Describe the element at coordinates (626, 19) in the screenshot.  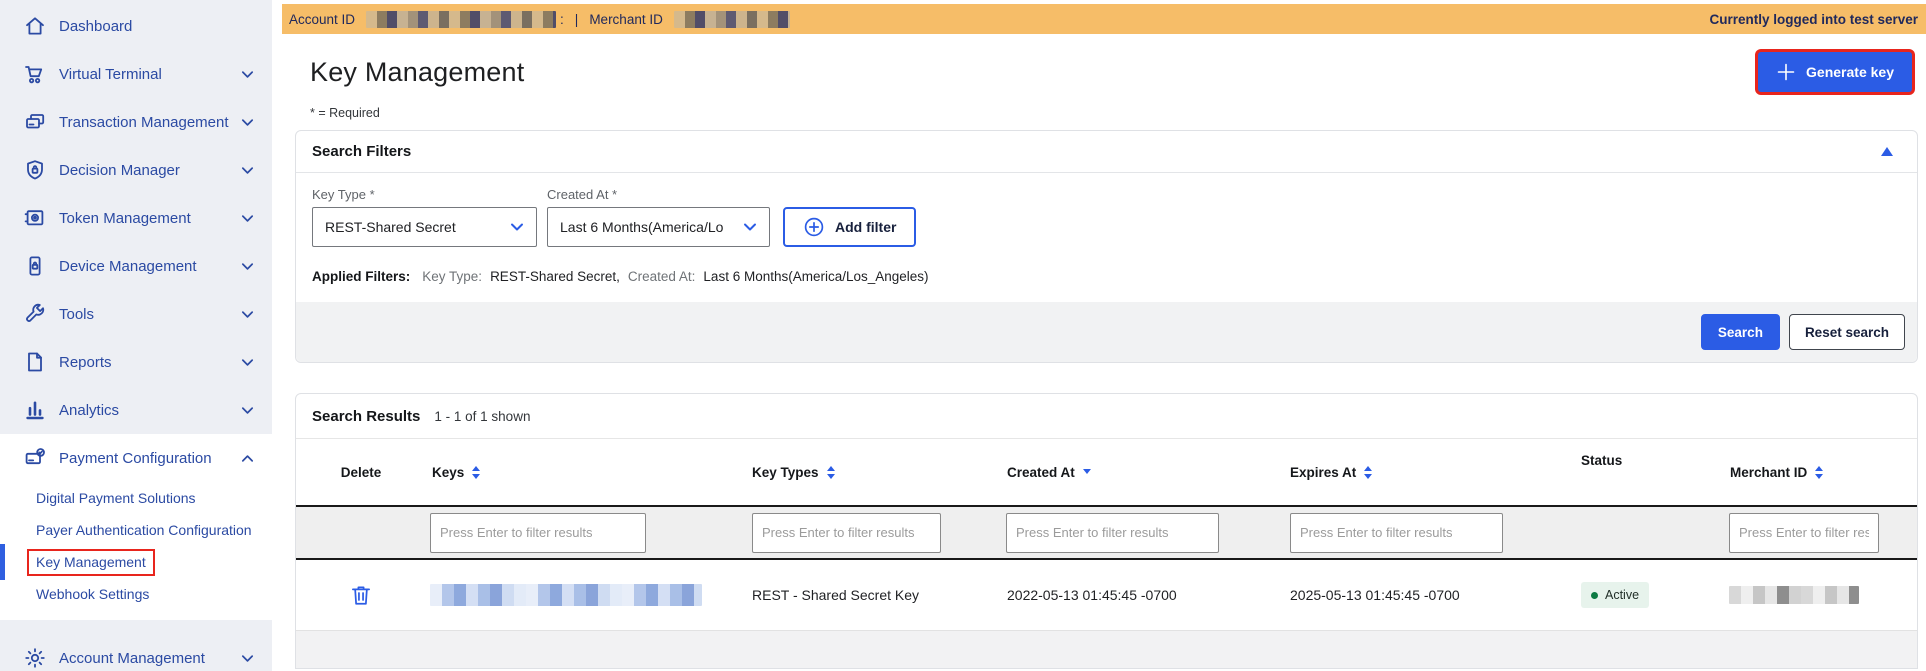
I see `merchant-id-label: Merchant ID` at that location.